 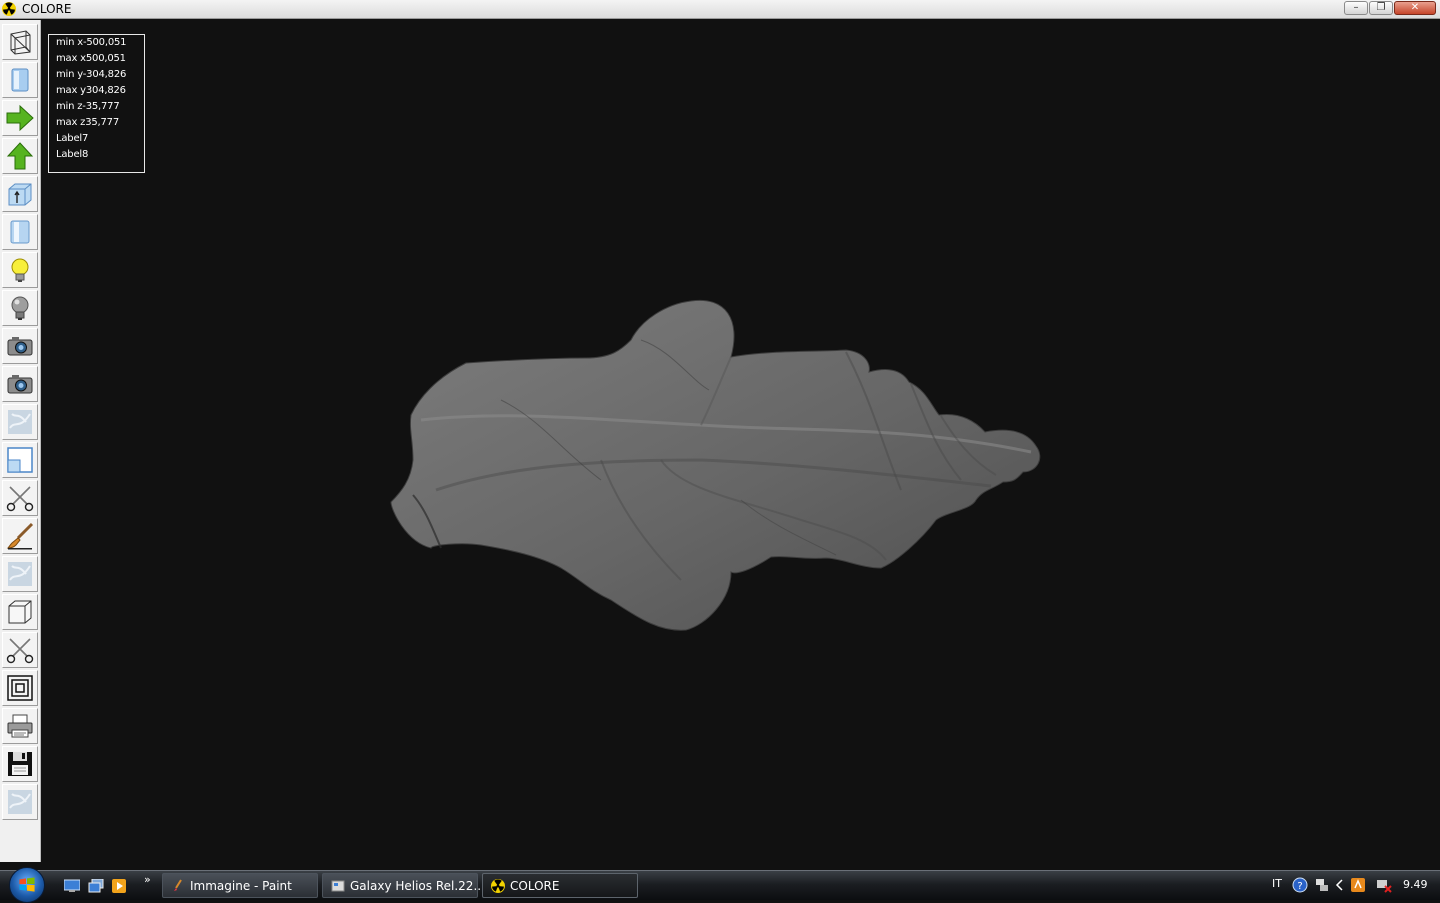 I want to click on light-bulb-on-icon, so click(x=20, y=270).